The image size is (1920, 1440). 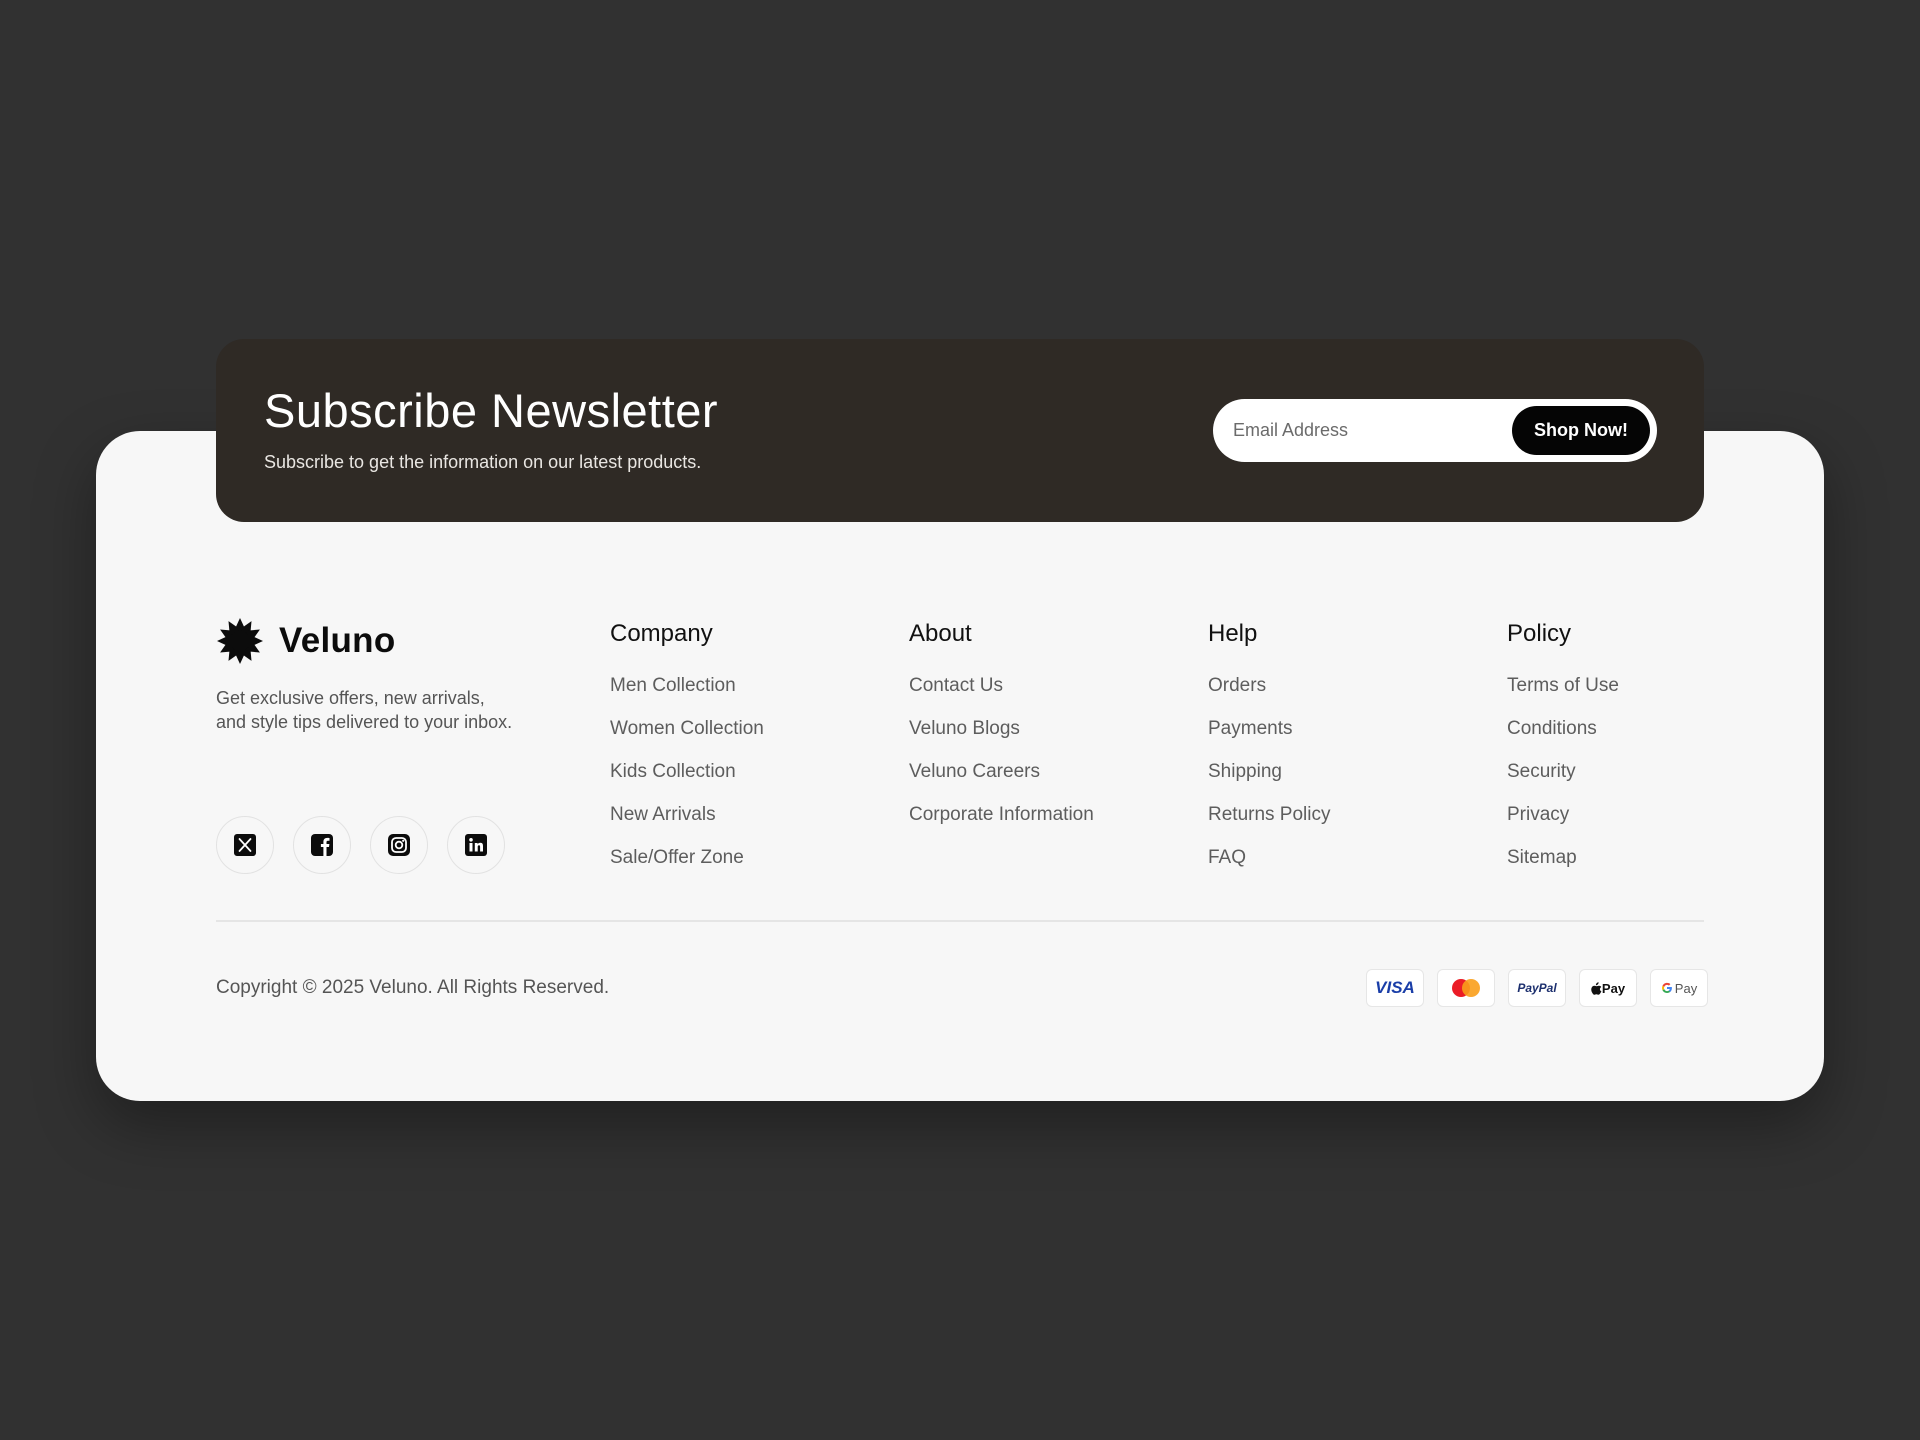 I want to click on footer-link: Orders, so click(x=1269, y=695).